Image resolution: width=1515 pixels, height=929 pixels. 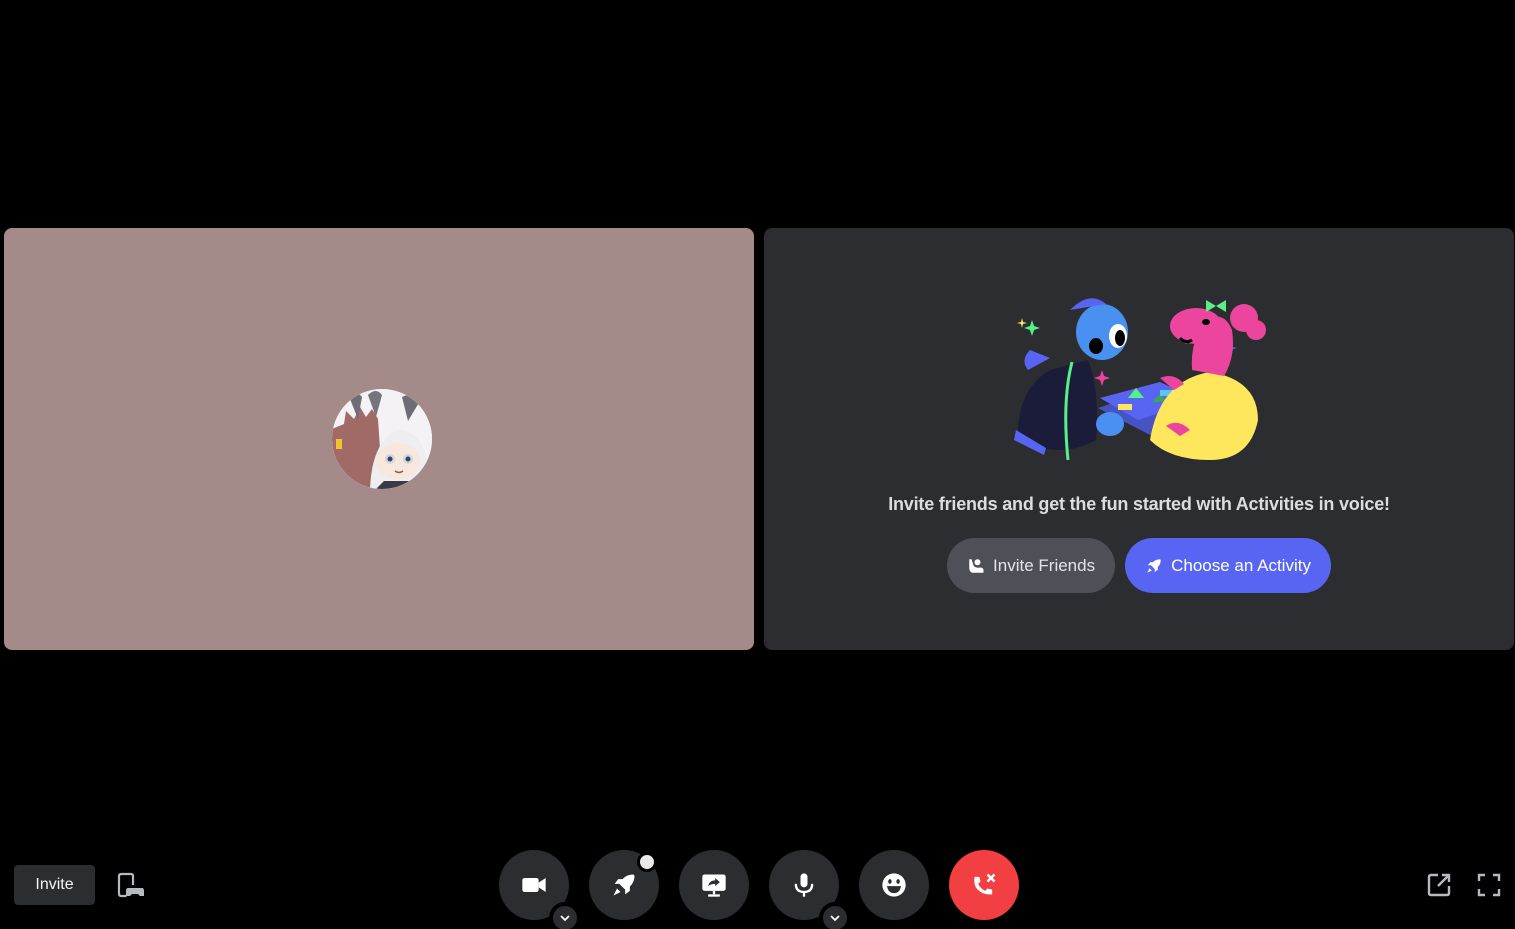 I want to click on invite-friends-button: Invite Friends, so click(x=1031, y=565).